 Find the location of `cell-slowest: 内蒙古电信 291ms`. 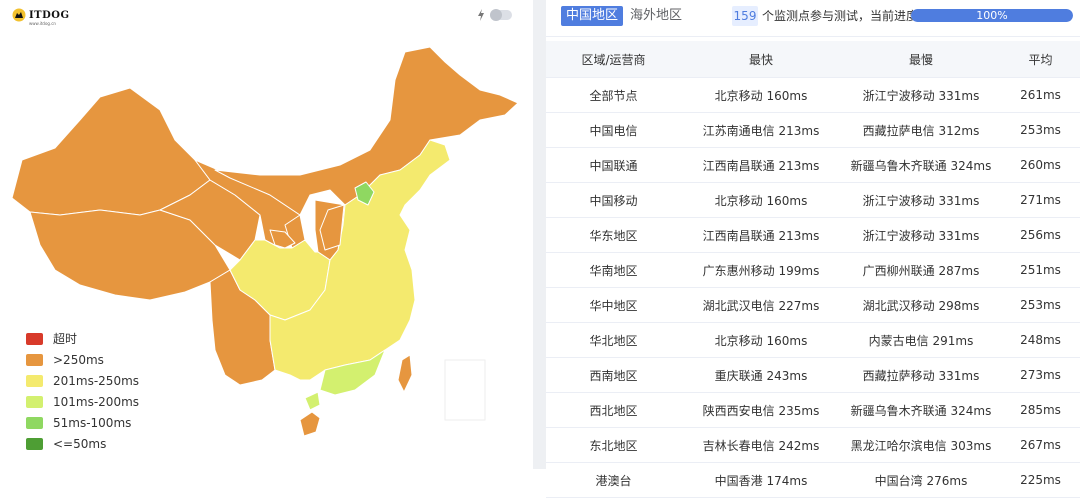

cell-slowest: 内蒙古电信 291ms is located at coordinates (921, 340).